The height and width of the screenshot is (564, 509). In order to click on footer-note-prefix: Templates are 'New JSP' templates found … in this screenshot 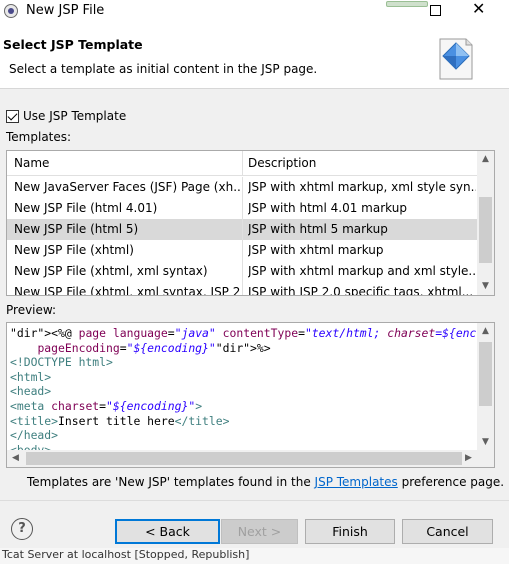, I will do `click(171, 482)`.